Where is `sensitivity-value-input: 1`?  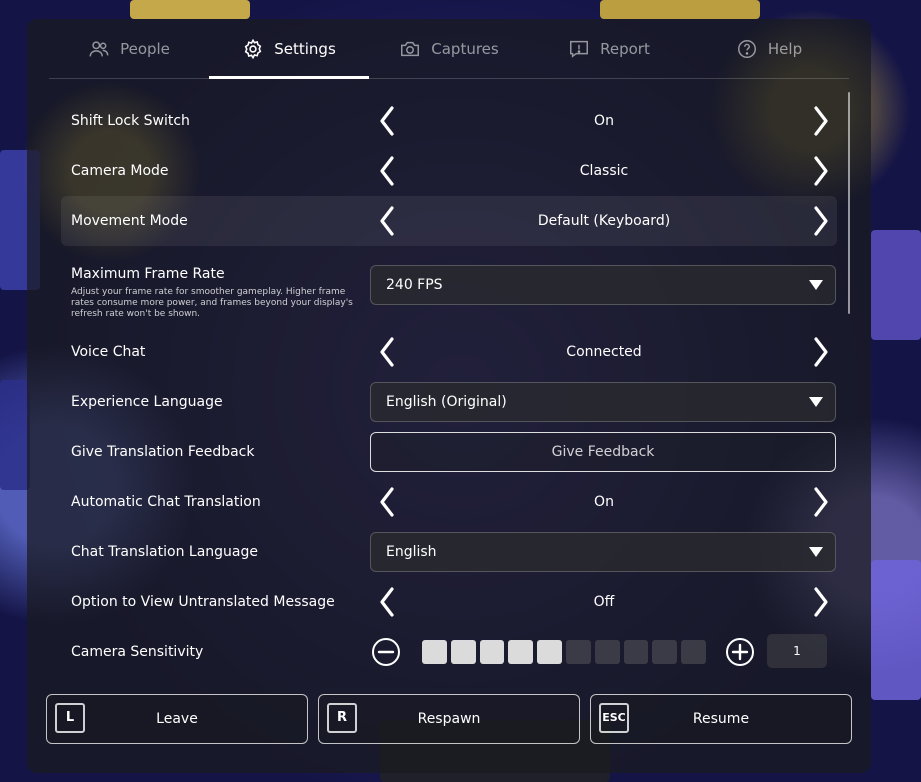
sensitivity-value-input: 1 is located at coordinates (797, 651).